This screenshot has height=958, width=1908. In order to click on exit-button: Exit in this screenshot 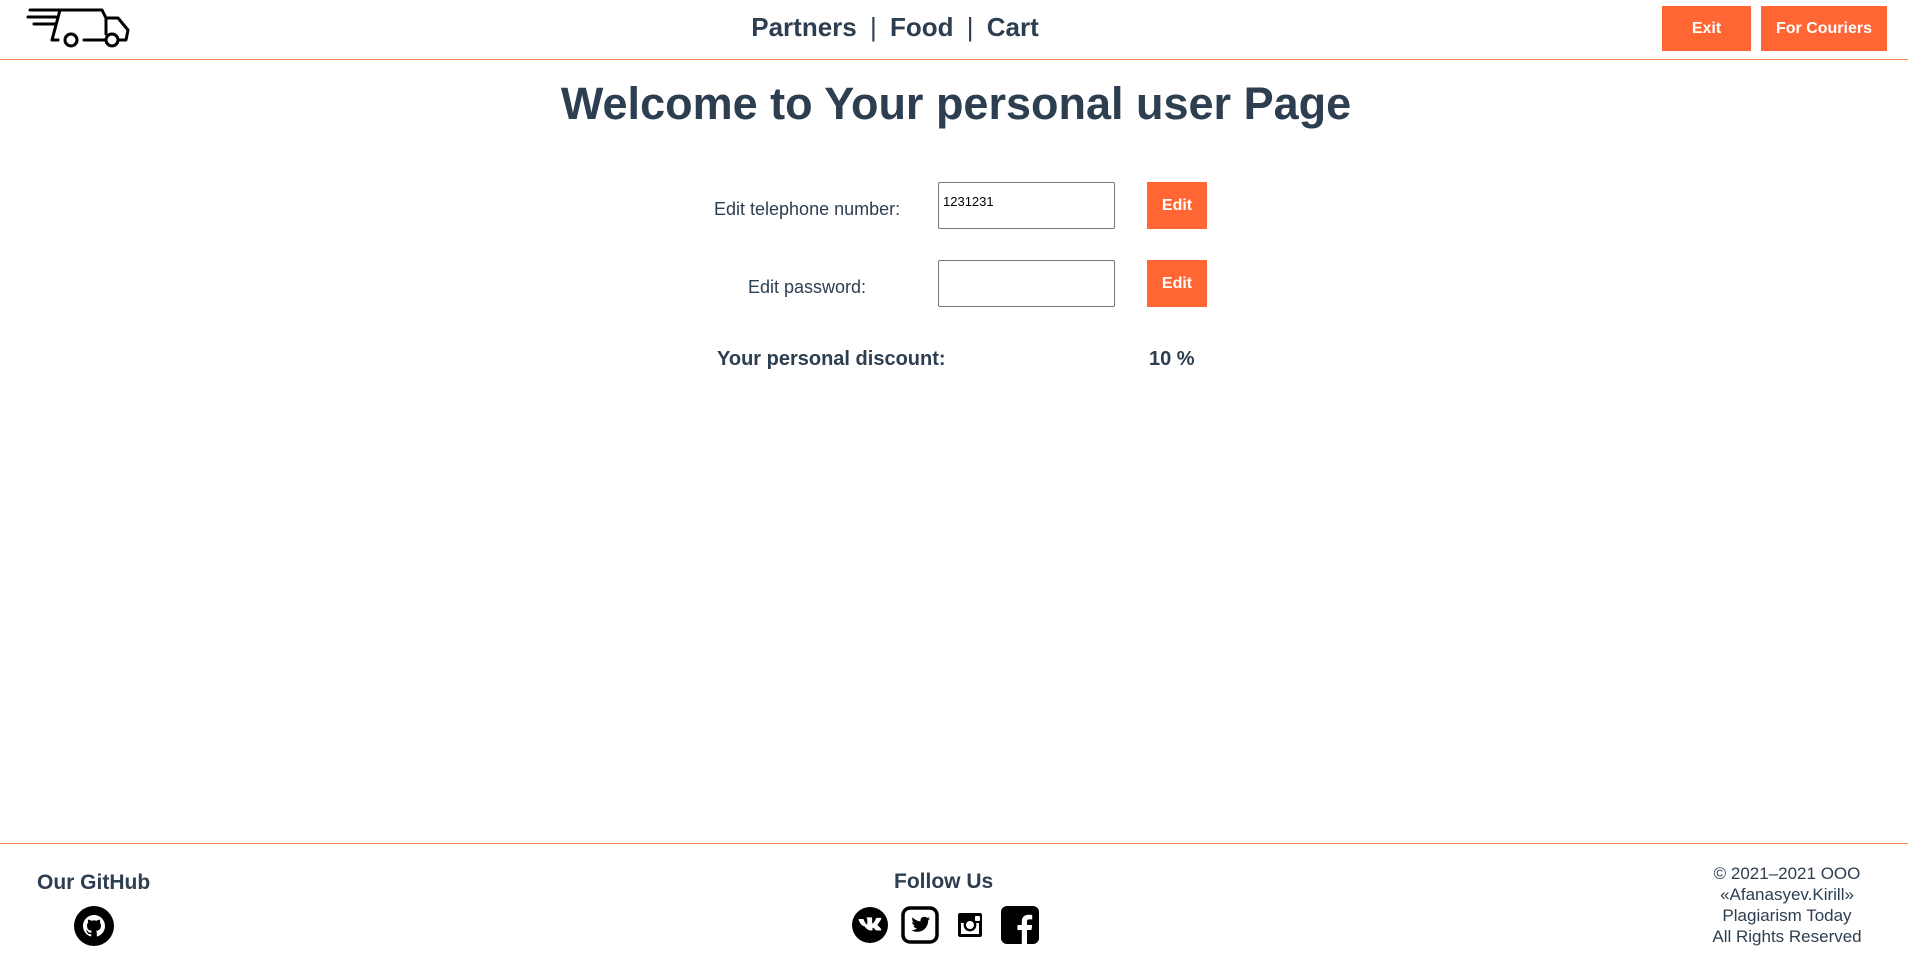, I will do `click(1706, 28)`.